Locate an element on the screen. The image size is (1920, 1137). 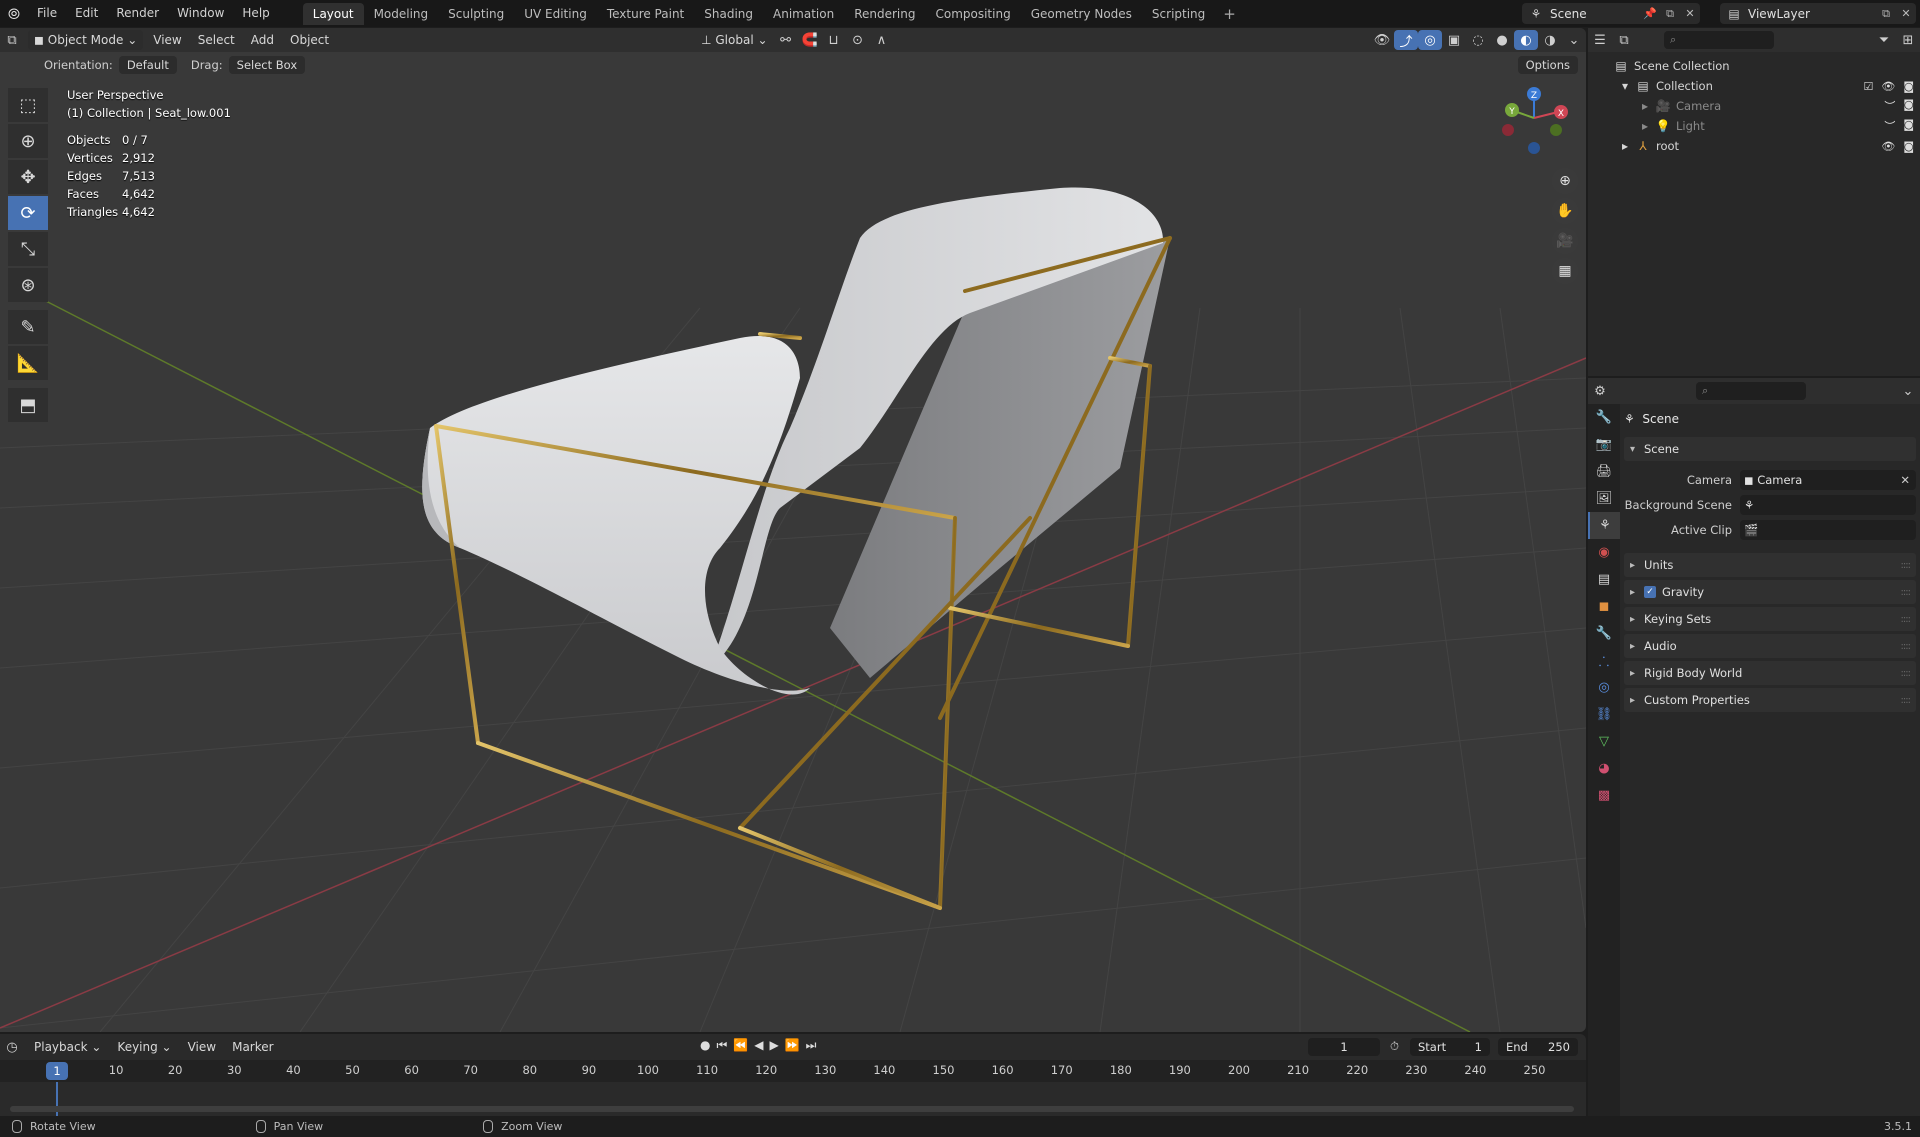
pivot-point-icon: ⚯ is located at coordinates (786, 40).